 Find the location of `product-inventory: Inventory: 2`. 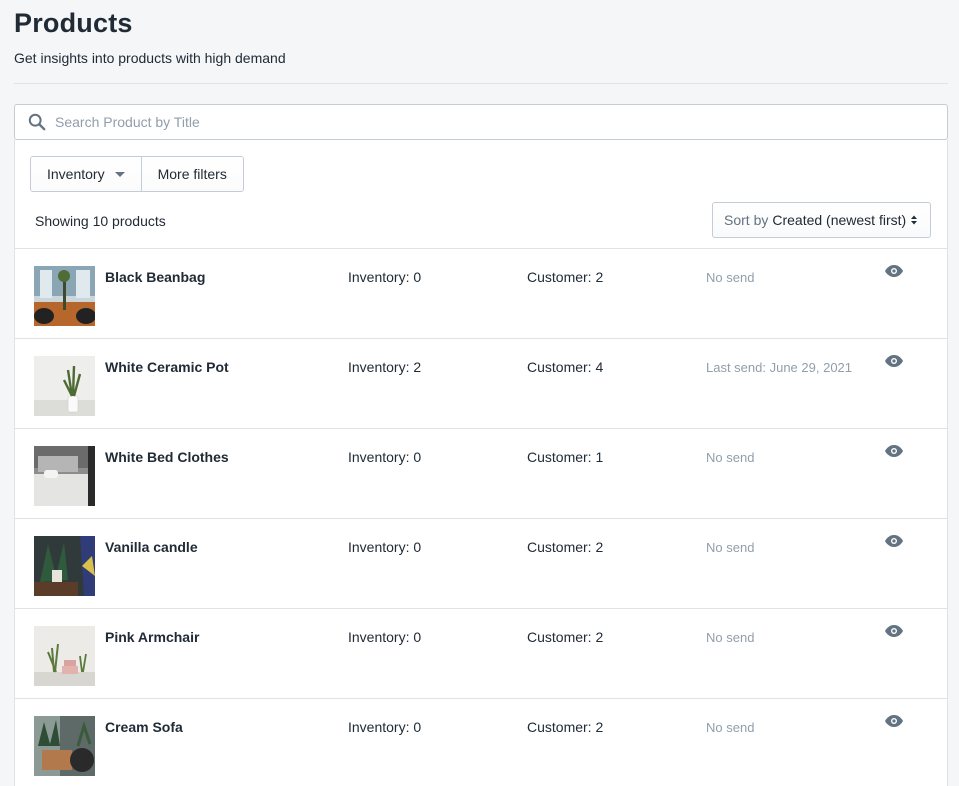

product-inventory: Inventory: 2 is located at coordinates (385, 367).